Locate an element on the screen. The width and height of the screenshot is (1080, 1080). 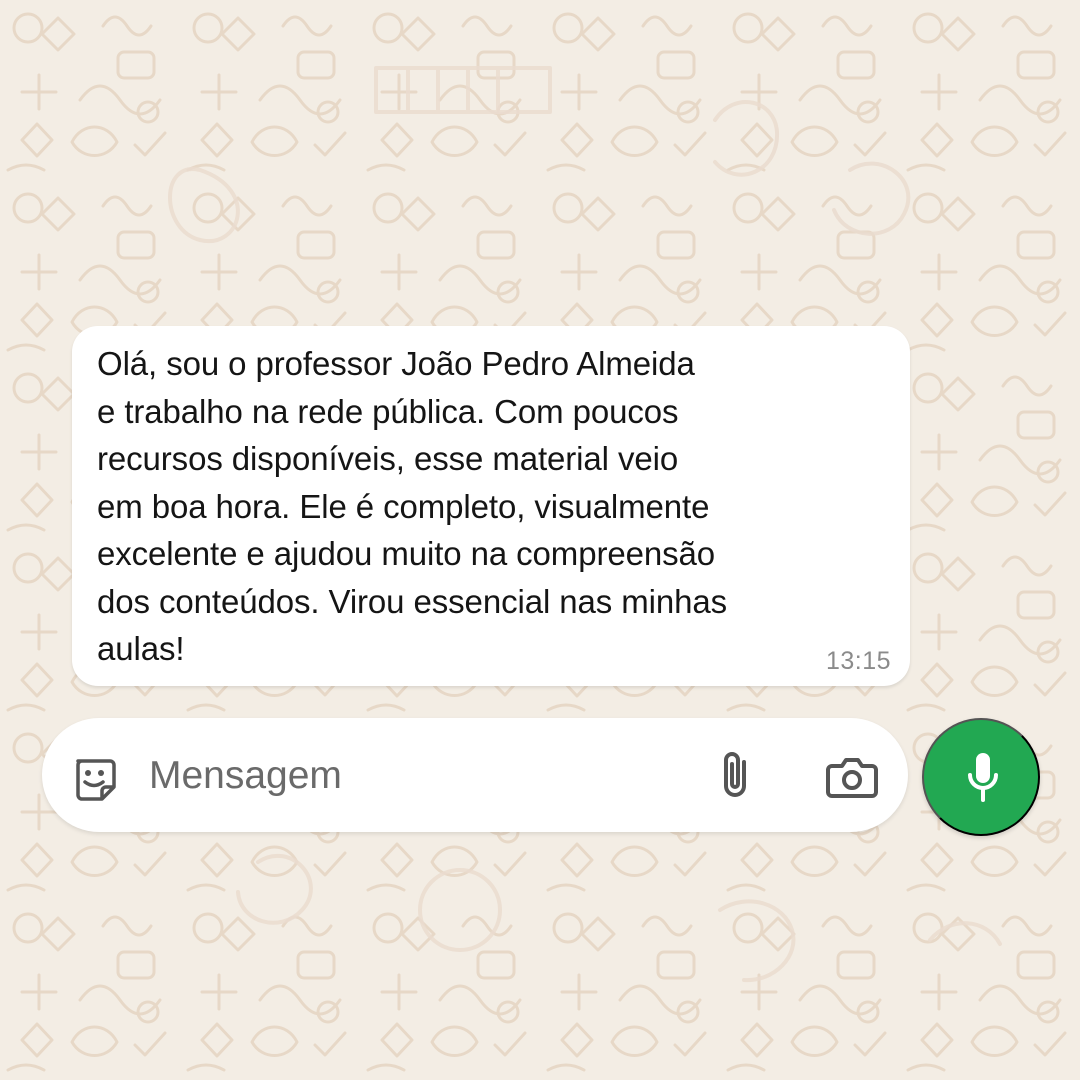
message-line: excelente e ajudou muito na compreensão is located at coordinates (406, 553).